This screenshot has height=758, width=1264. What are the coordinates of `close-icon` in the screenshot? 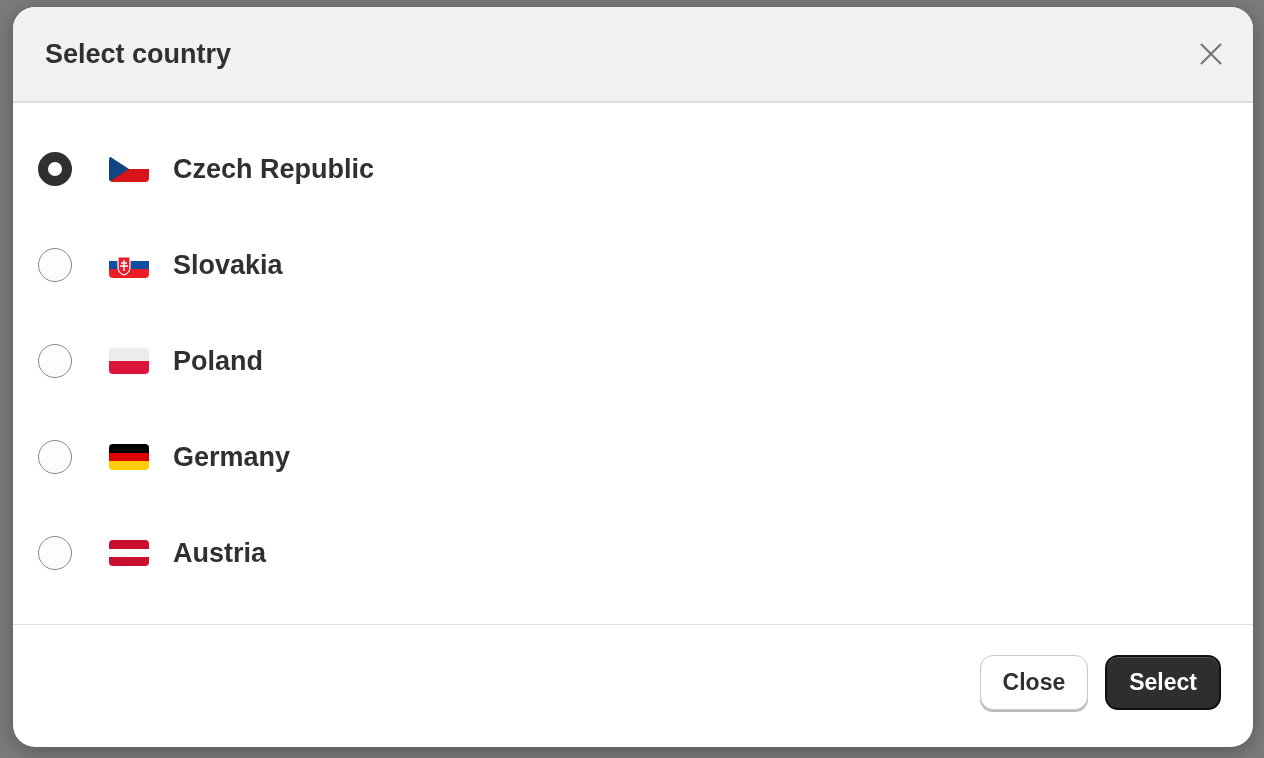 It's located at (1211, 54).